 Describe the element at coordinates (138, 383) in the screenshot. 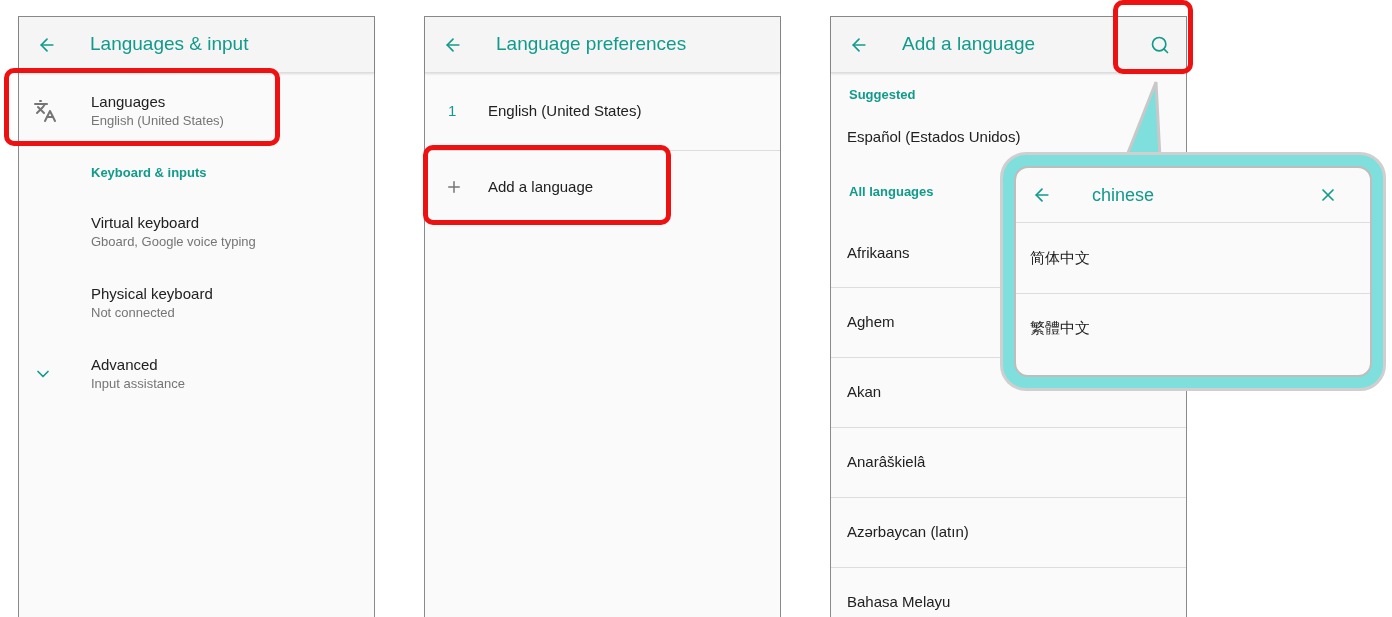

I see `item-subtitle: Input assistance` at that location.